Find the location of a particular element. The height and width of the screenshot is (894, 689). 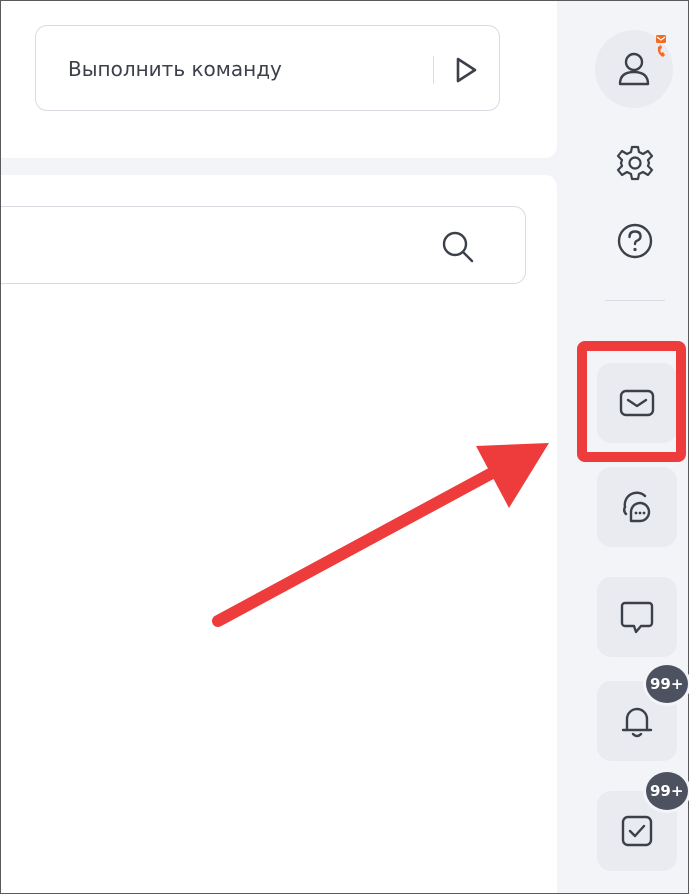

help-button is located at coordinates (635, 241).